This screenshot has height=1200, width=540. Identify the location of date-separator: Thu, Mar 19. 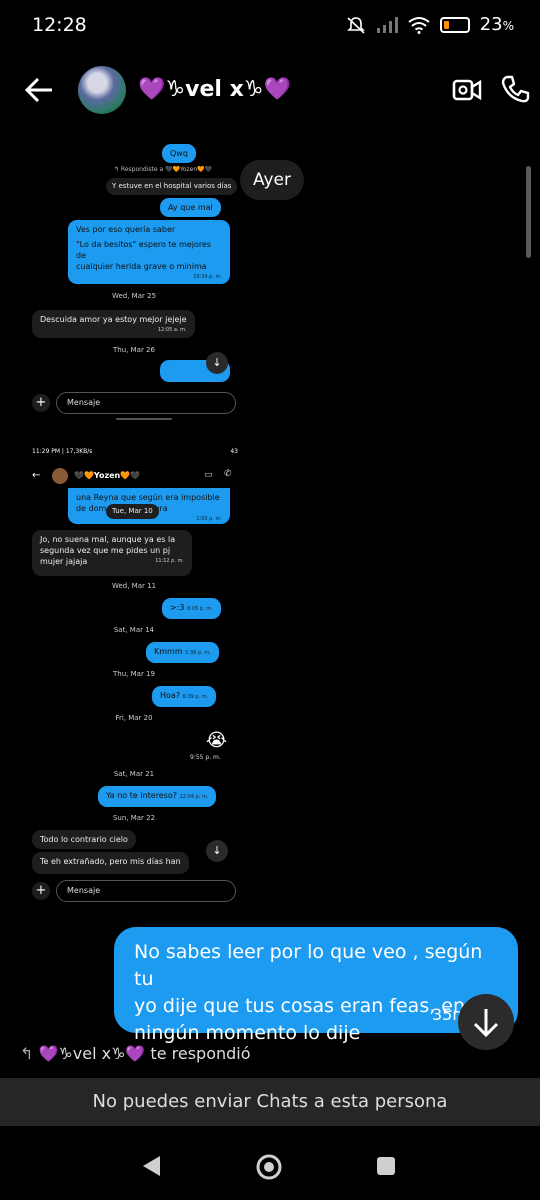
(134, 674).